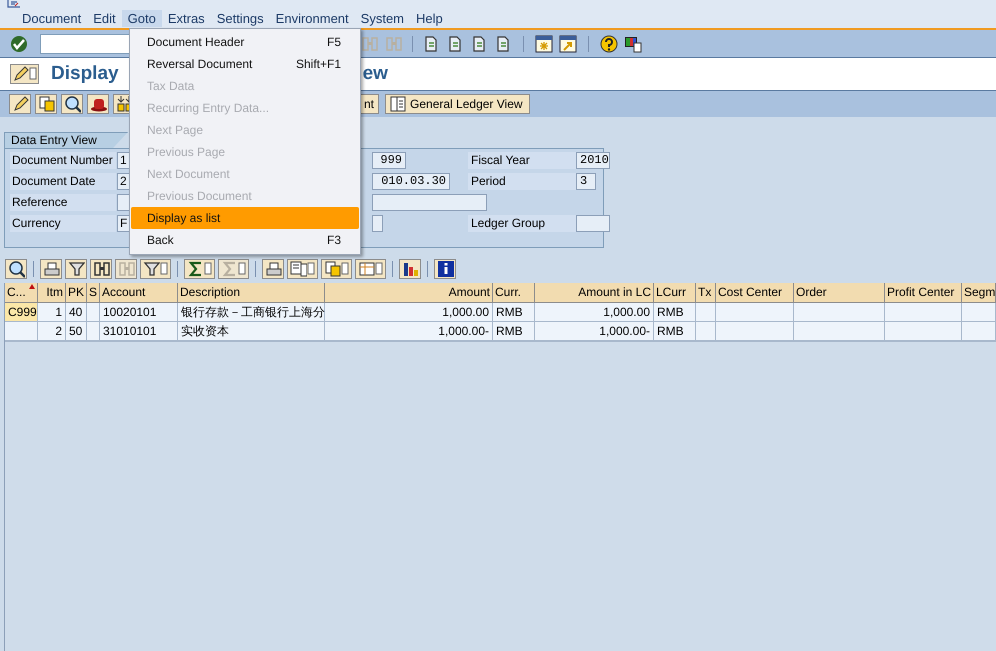 Image resolution: width=996 pixels, height=651 pixels. I want to click on table-cell: 31010101, so click(139, 331).